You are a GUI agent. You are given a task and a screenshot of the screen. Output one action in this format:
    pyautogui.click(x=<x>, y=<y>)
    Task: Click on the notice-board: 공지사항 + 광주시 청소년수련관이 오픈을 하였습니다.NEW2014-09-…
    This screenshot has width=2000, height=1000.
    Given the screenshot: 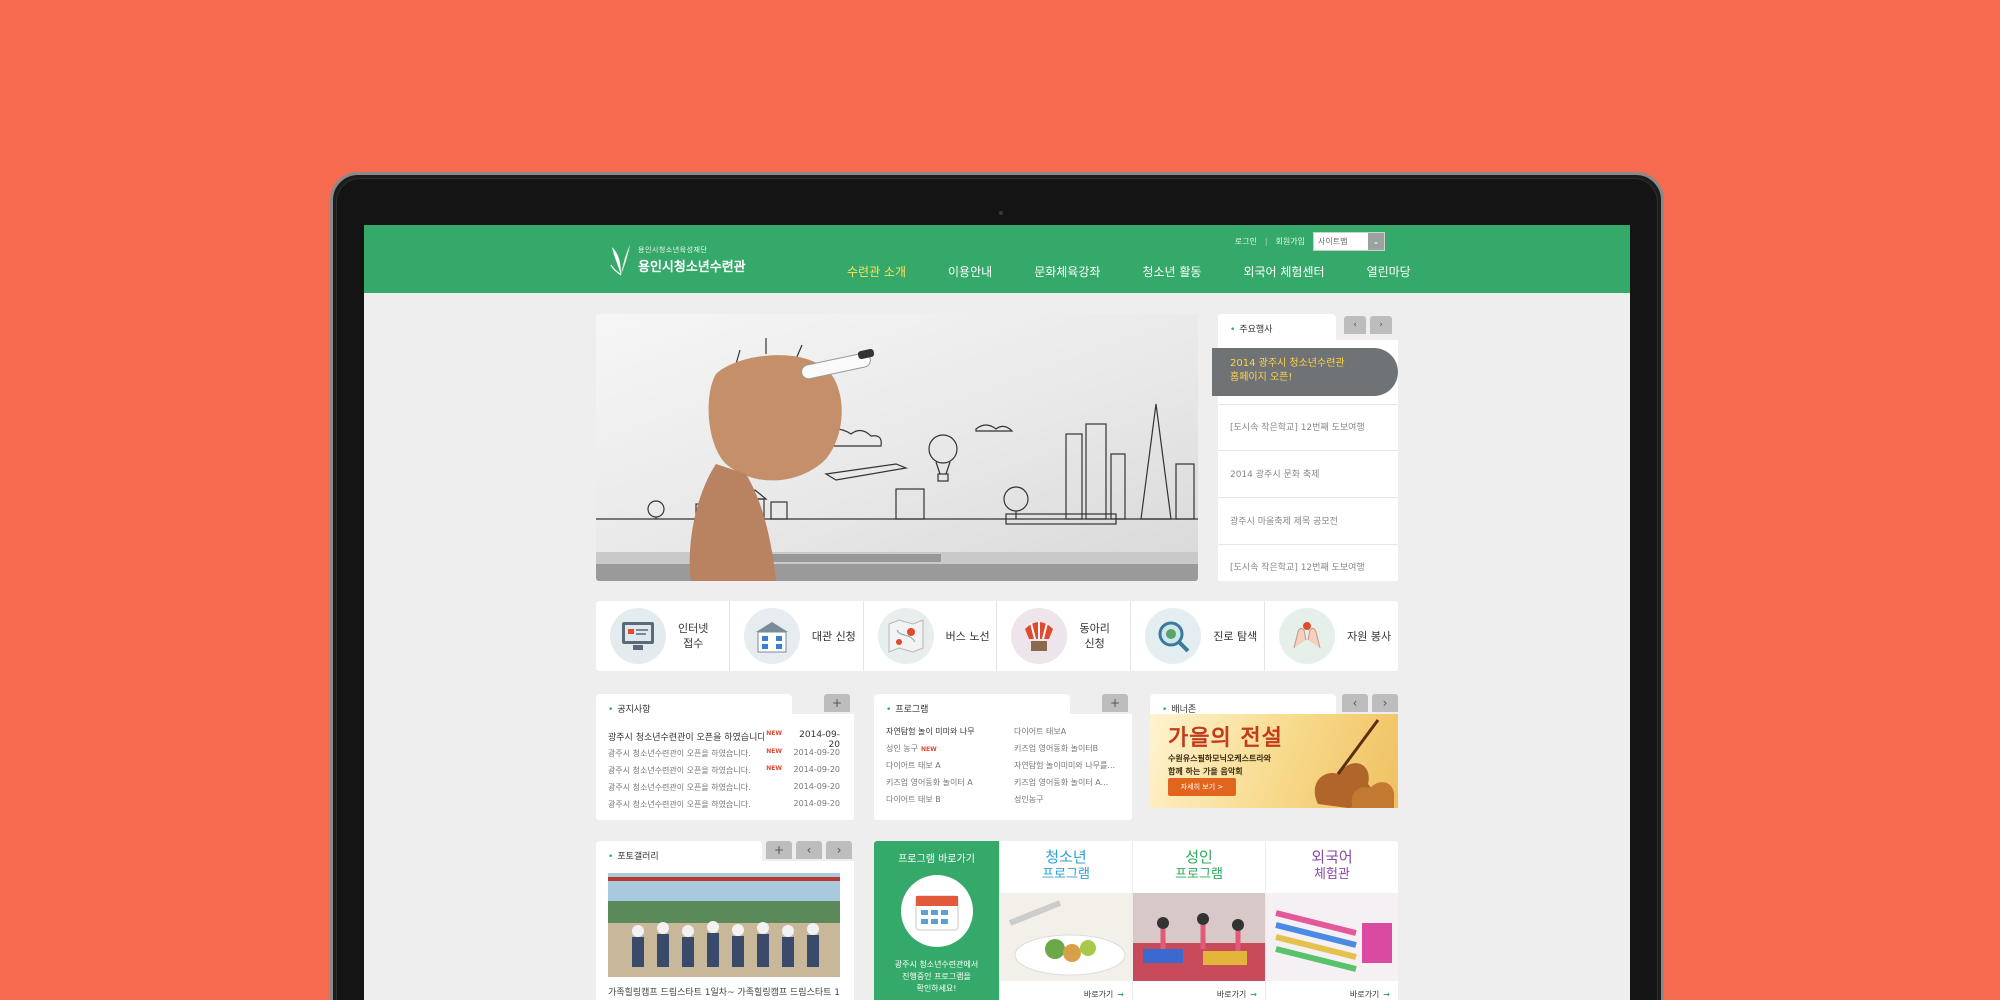 What is the action you would take?
    pyautogui.click(x=725, y=757)
    